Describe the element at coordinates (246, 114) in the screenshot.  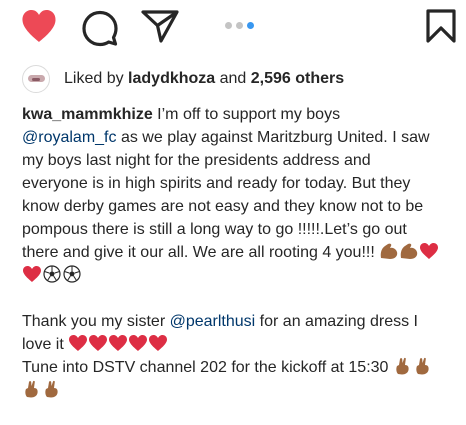
I see `caption-text: I’m off to support my boys` at that location.